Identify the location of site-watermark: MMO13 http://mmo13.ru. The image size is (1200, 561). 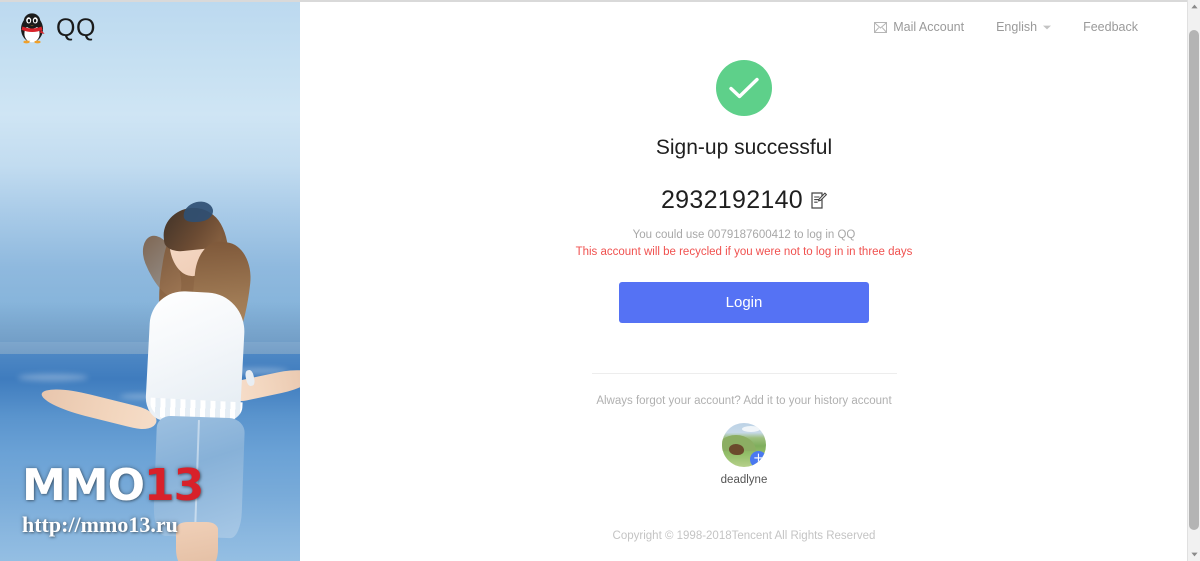
(113, 501).